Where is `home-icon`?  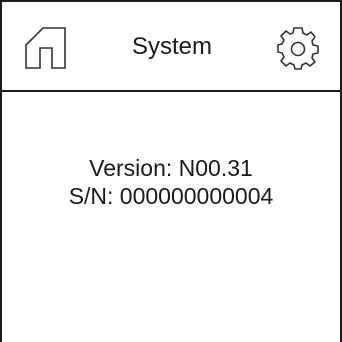 home-icon is located at coordinates (45, 48).